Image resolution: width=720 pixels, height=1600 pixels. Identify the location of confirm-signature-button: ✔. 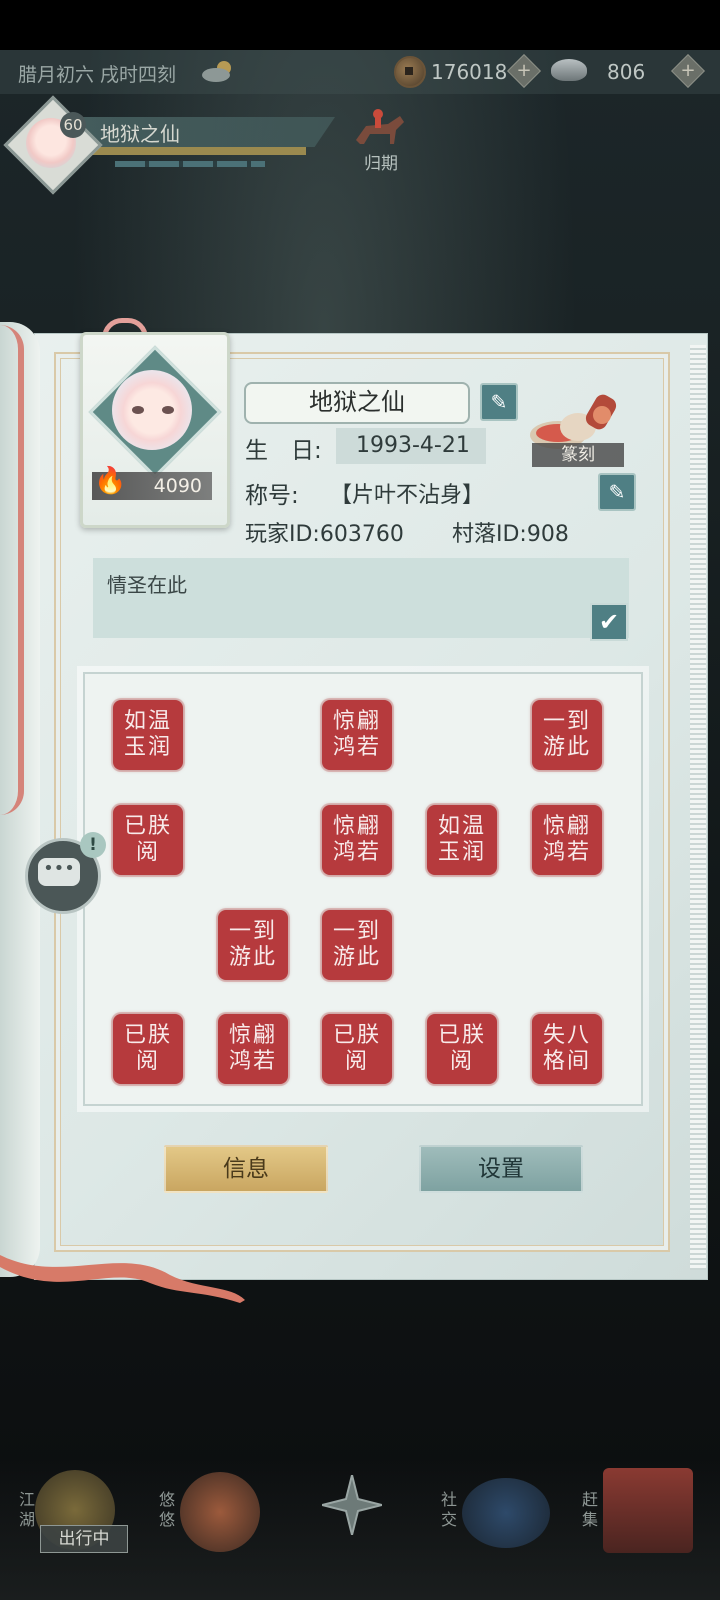
(609, 622).